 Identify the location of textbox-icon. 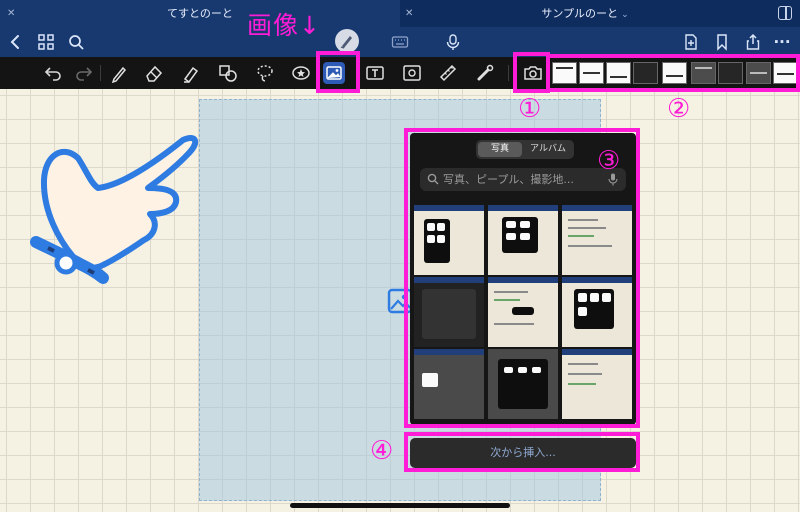
(375, 73).